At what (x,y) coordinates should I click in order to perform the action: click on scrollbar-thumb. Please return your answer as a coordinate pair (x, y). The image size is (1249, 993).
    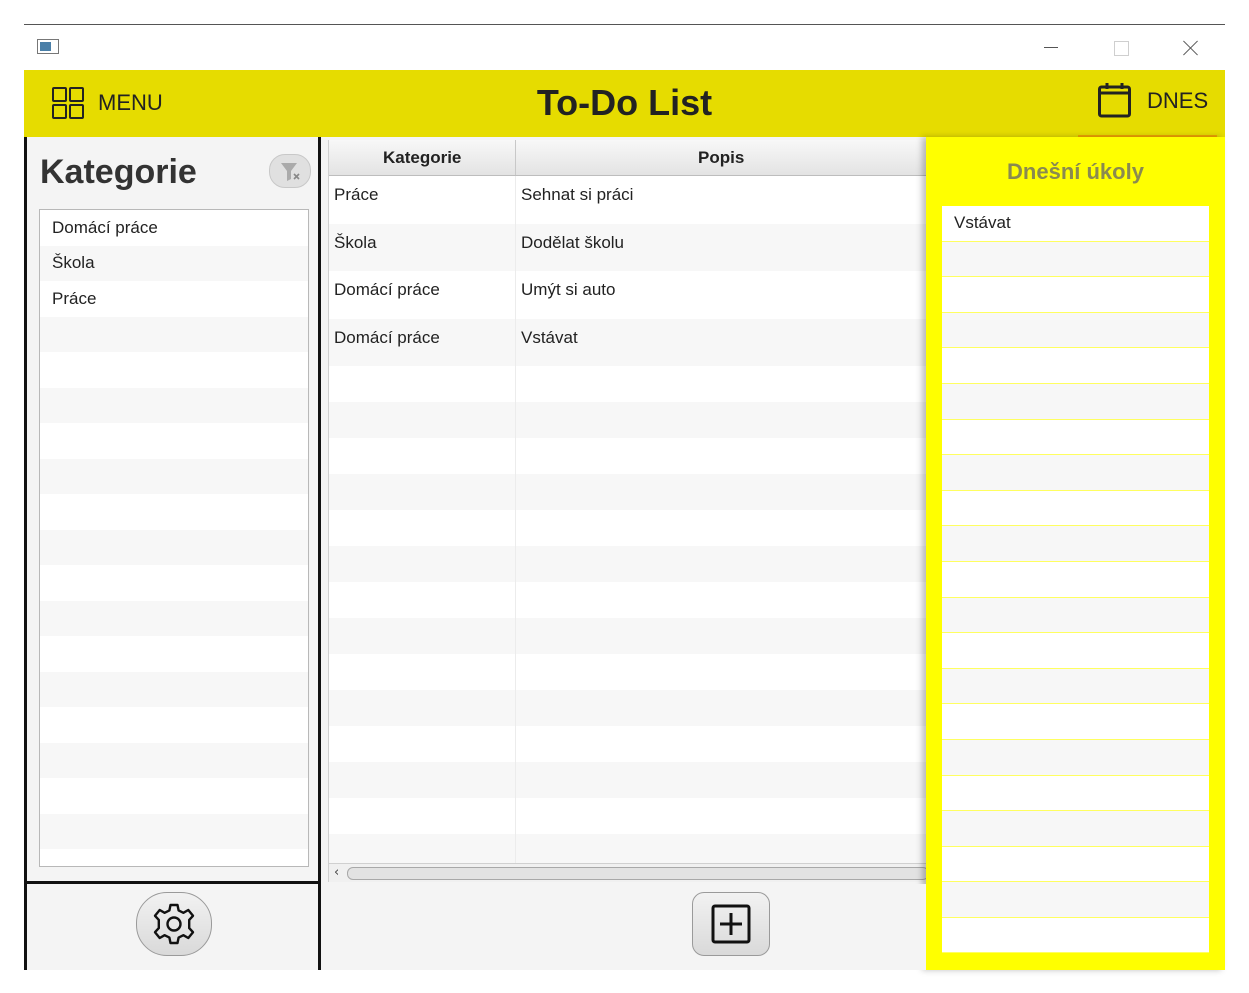
    Looking at the image, I should click on (637, 873).